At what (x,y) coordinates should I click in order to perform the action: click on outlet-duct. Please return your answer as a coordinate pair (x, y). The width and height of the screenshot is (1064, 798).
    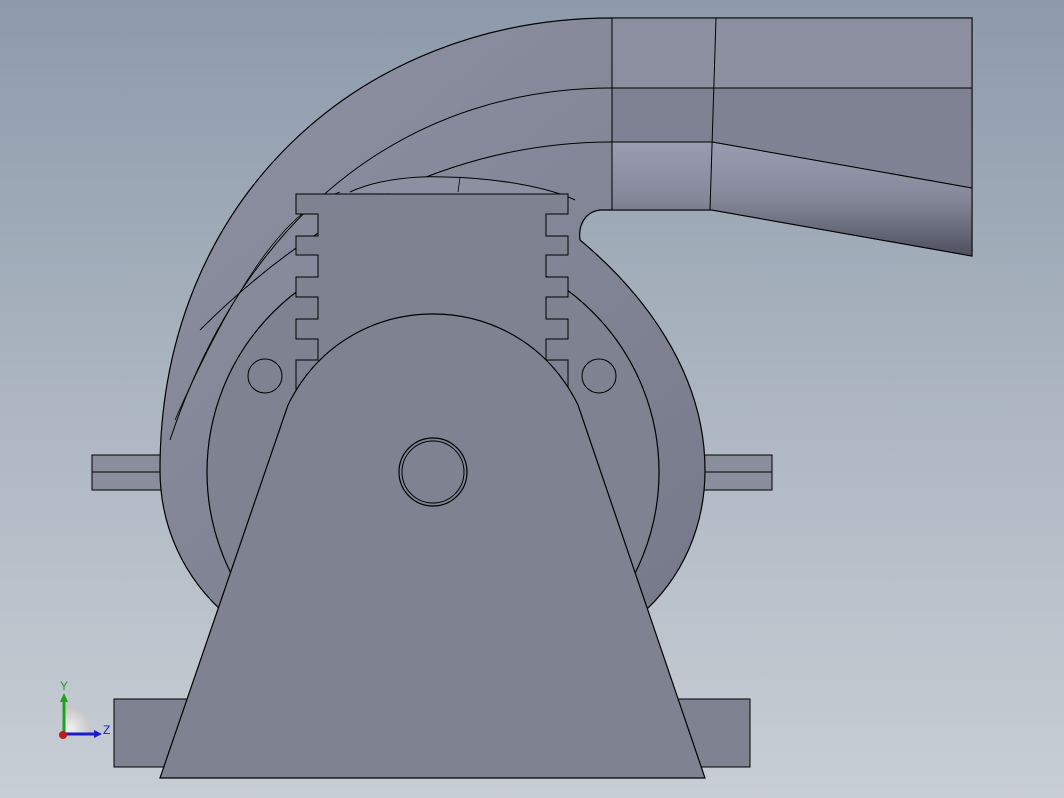
    Looking at the image, I should click on (792, 137).